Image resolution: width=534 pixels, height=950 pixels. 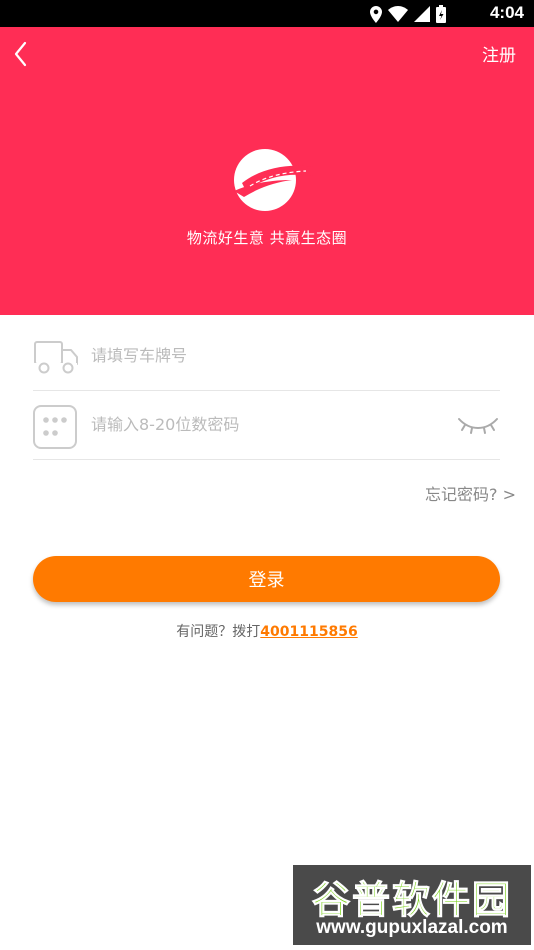 I want to click on signal-icon, so click(x=422, y=14).